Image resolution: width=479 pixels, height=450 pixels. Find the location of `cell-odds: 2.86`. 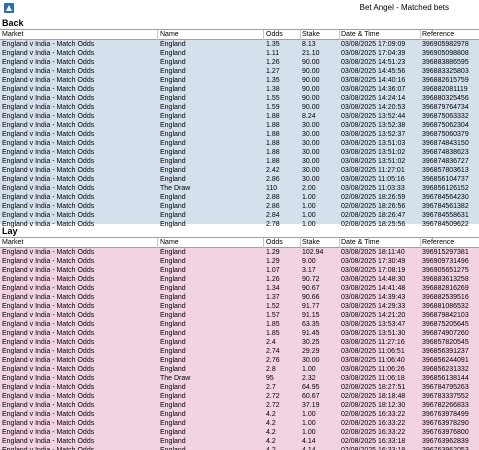

cell-odds: 2.86 is located at coordinates (273, 179).